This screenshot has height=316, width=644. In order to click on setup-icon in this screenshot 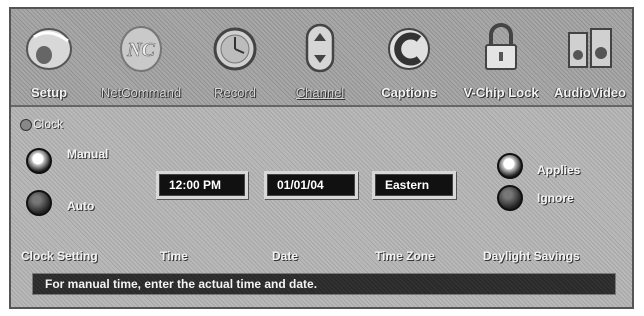, I will do `click(49, 49)`.